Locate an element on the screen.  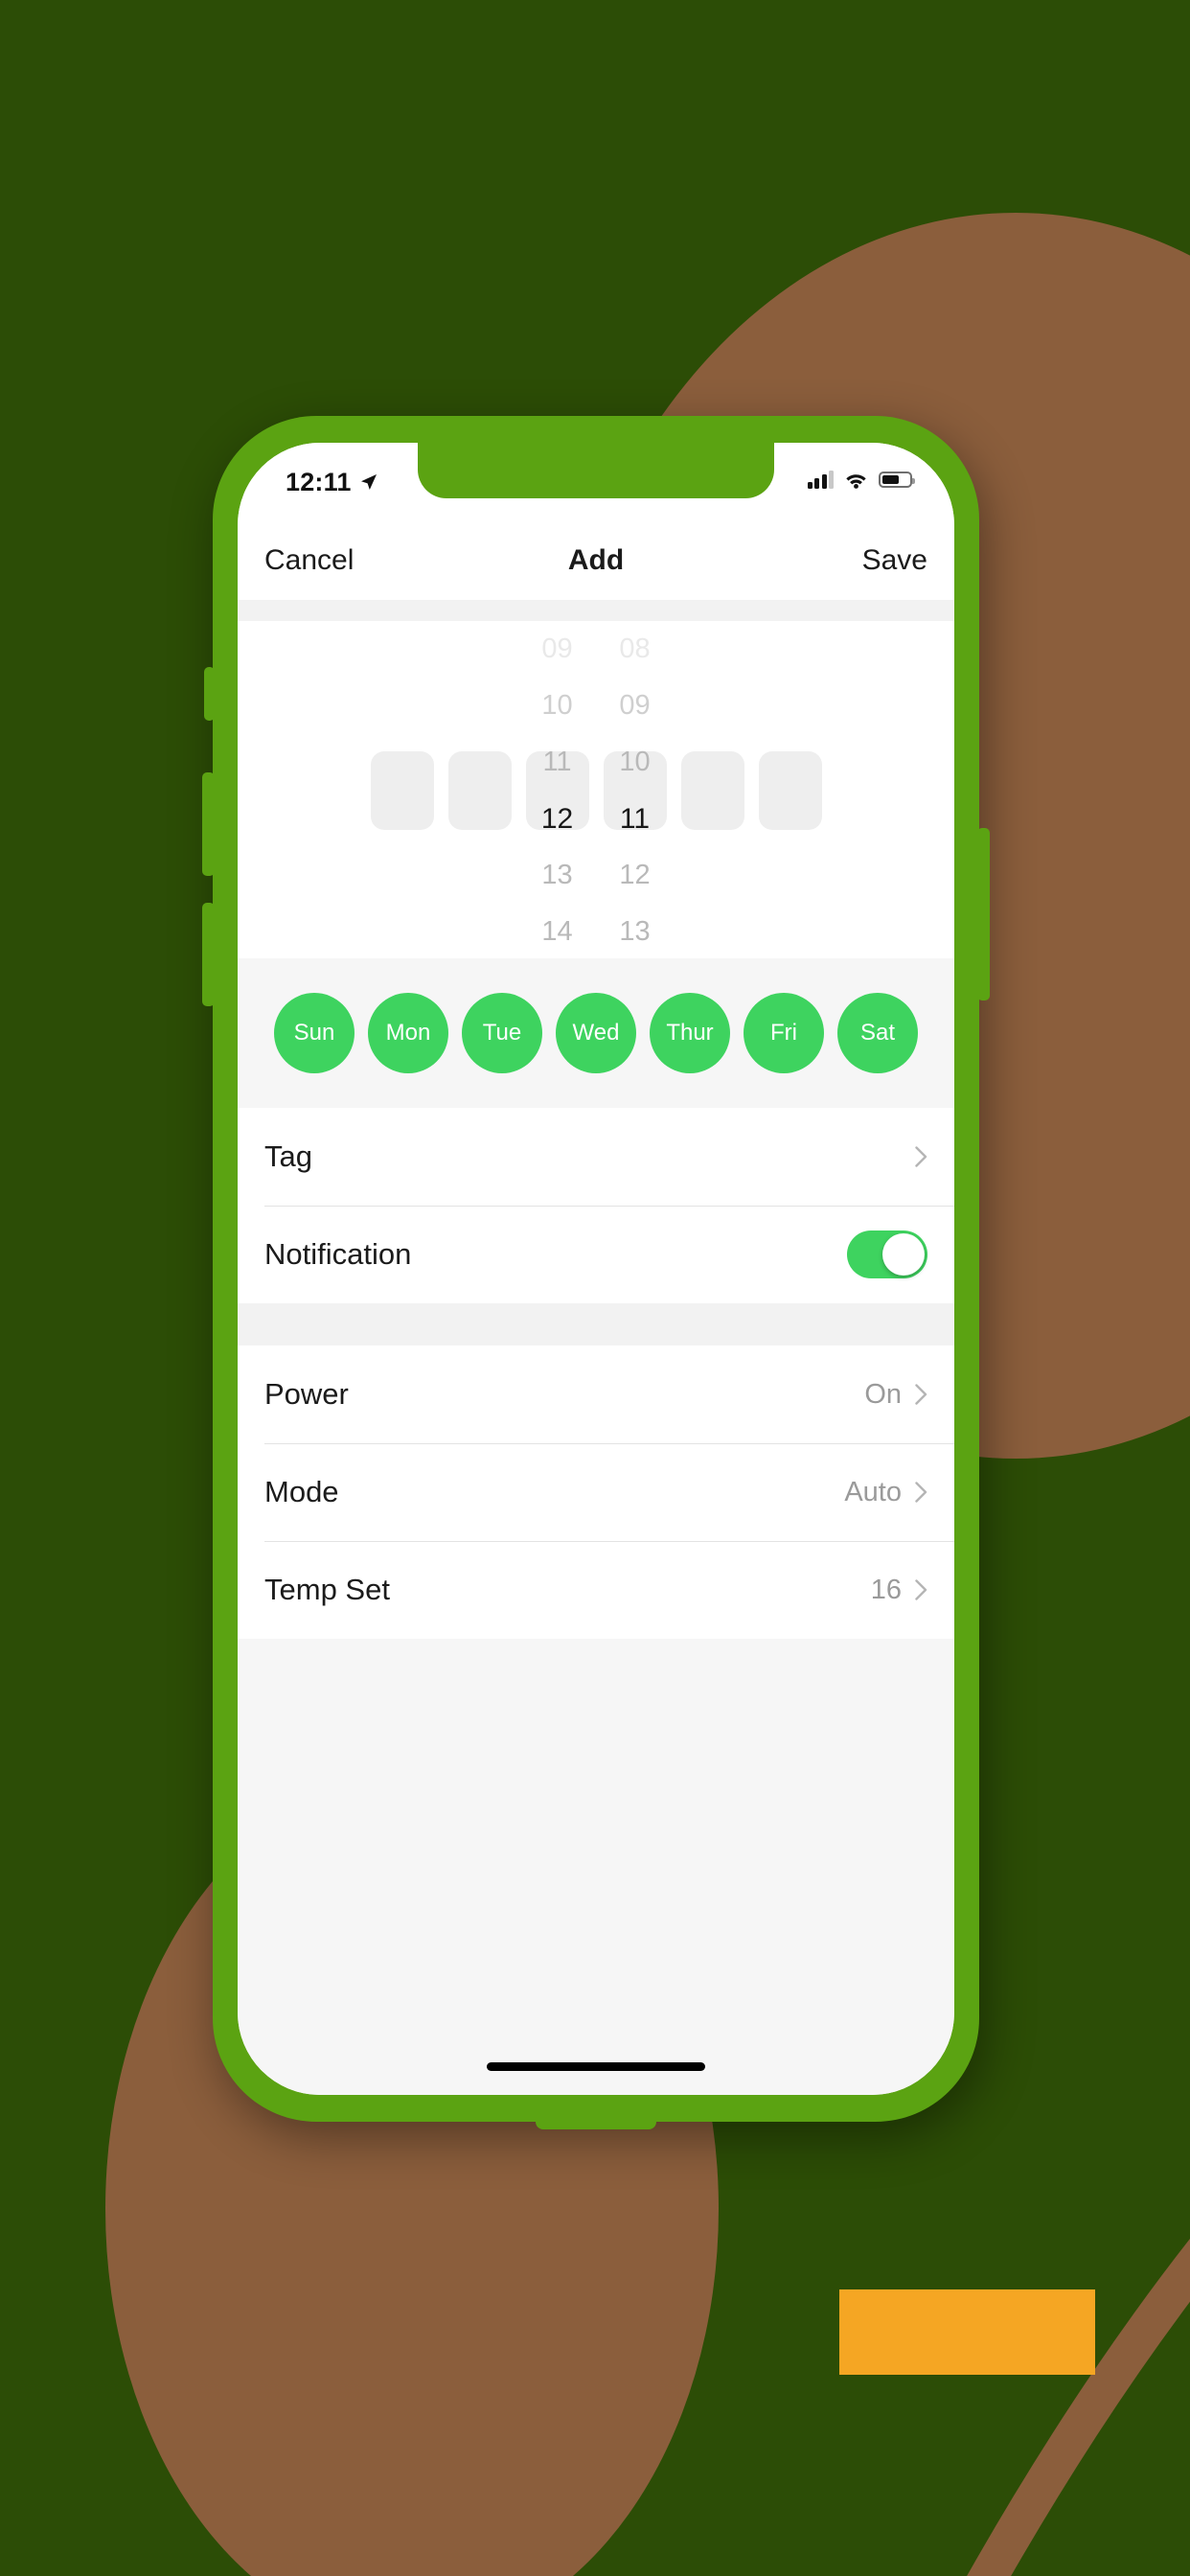
hour-cell-selected: 12 is located at coordinates (558, 819).